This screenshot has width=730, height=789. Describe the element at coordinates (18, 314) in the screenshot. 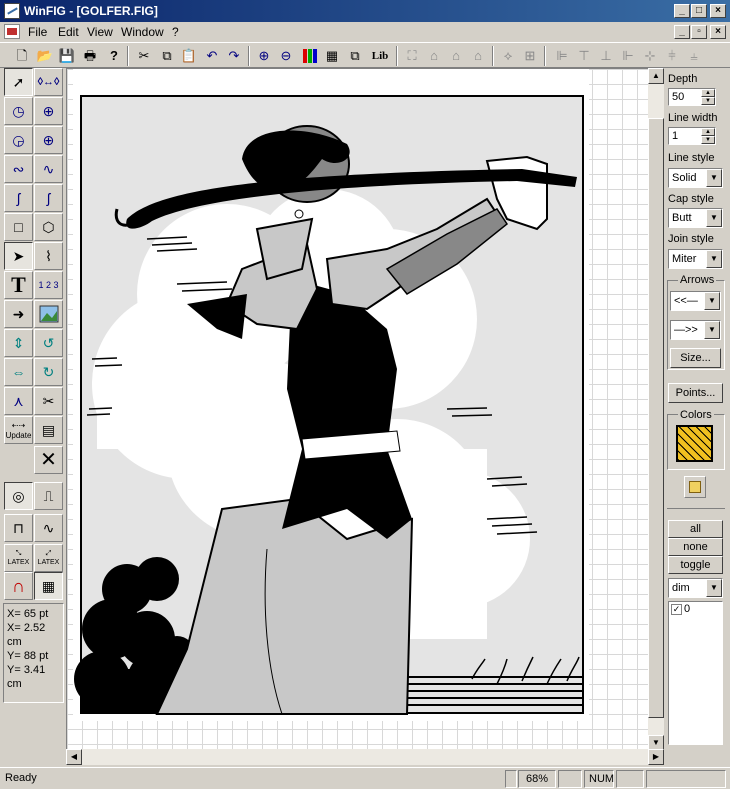

I see `arrow-tool-icon: ➜` at that location.